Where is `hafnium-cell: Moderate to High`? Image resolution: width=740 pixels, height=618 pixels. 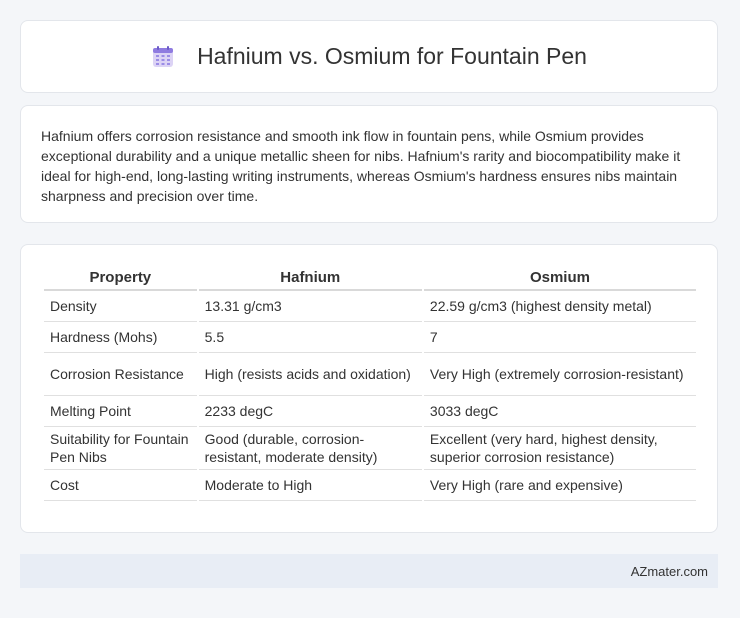 hafnium-cell: Moderate to High is located at coordinates (310, 485).